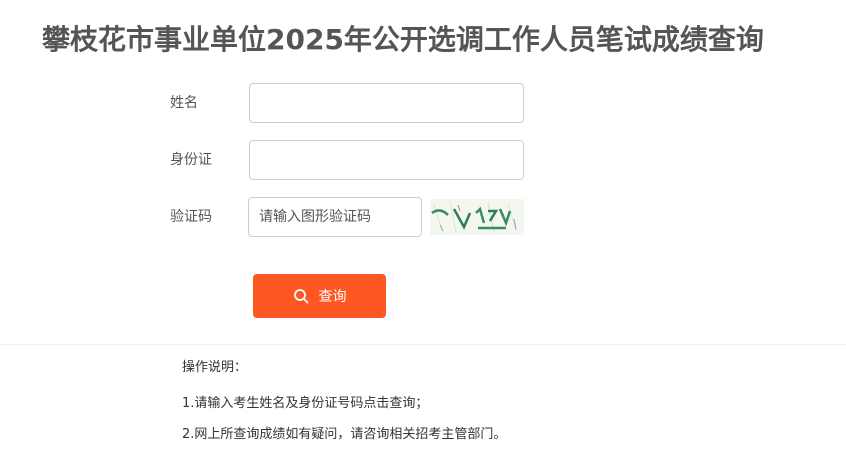  Describe the element at coordinates (423, 217) in the screenshot. I see `captcha-row: 验证码` at that location.